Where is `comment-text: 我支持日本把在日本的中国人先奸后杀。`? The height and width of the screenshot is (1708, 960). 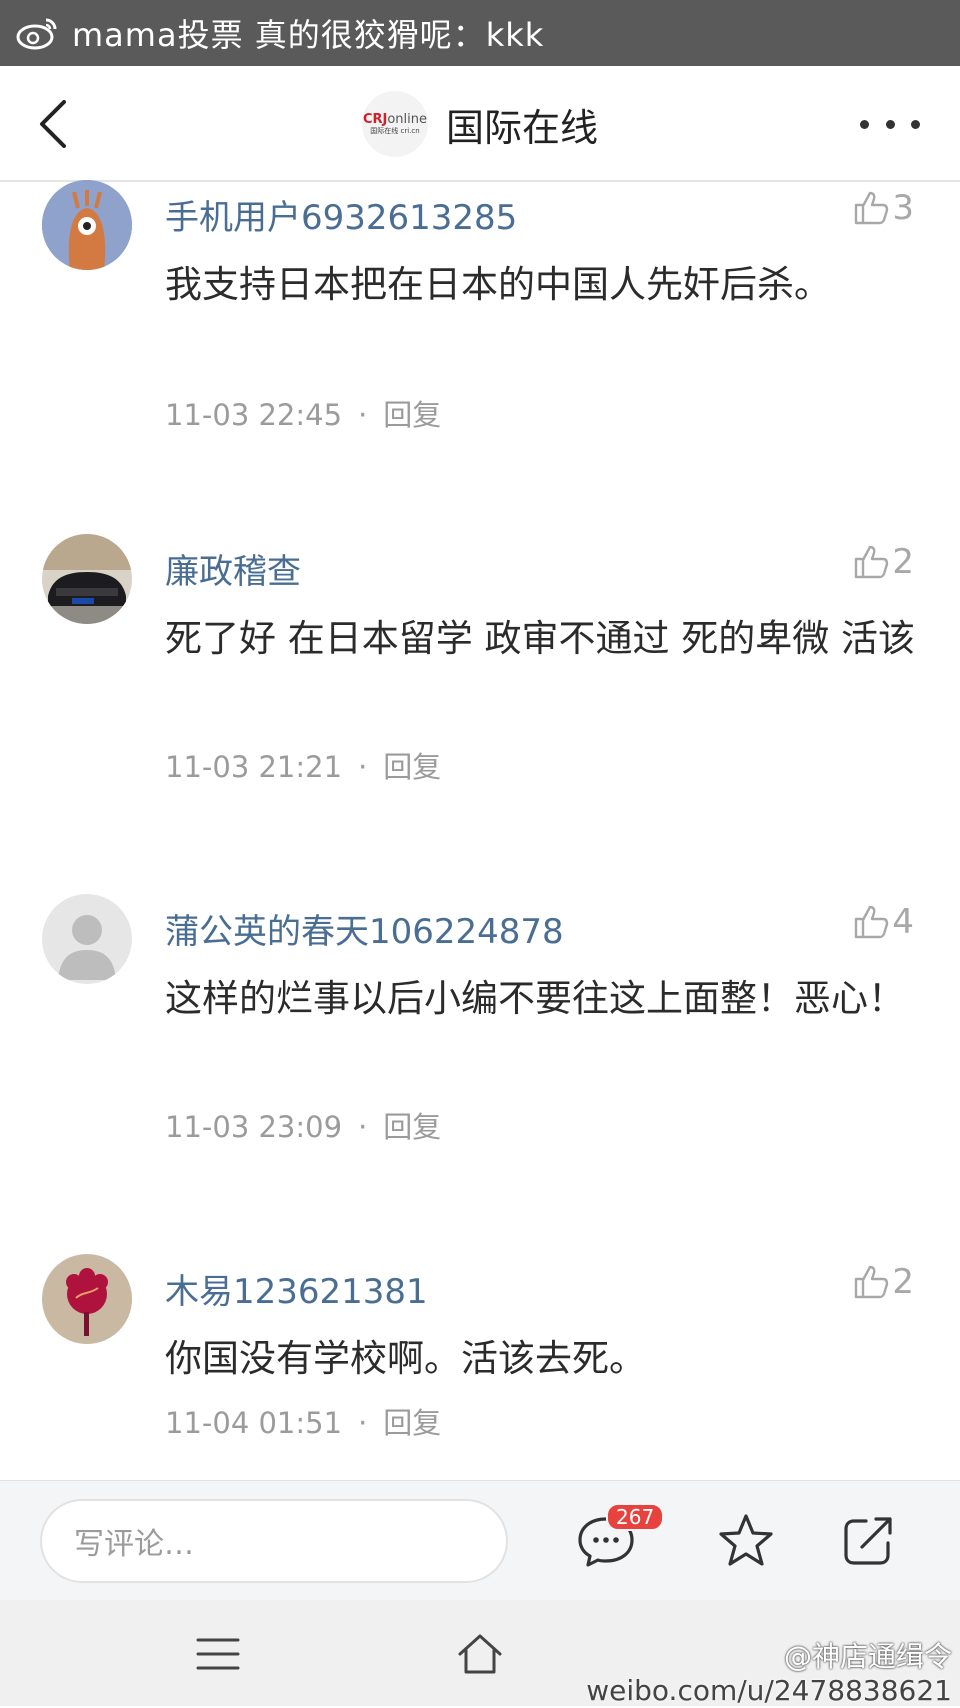 comment-text: 我支持日本把在日本的中国人先奸后杀。 is located at coordinates (498, 284).